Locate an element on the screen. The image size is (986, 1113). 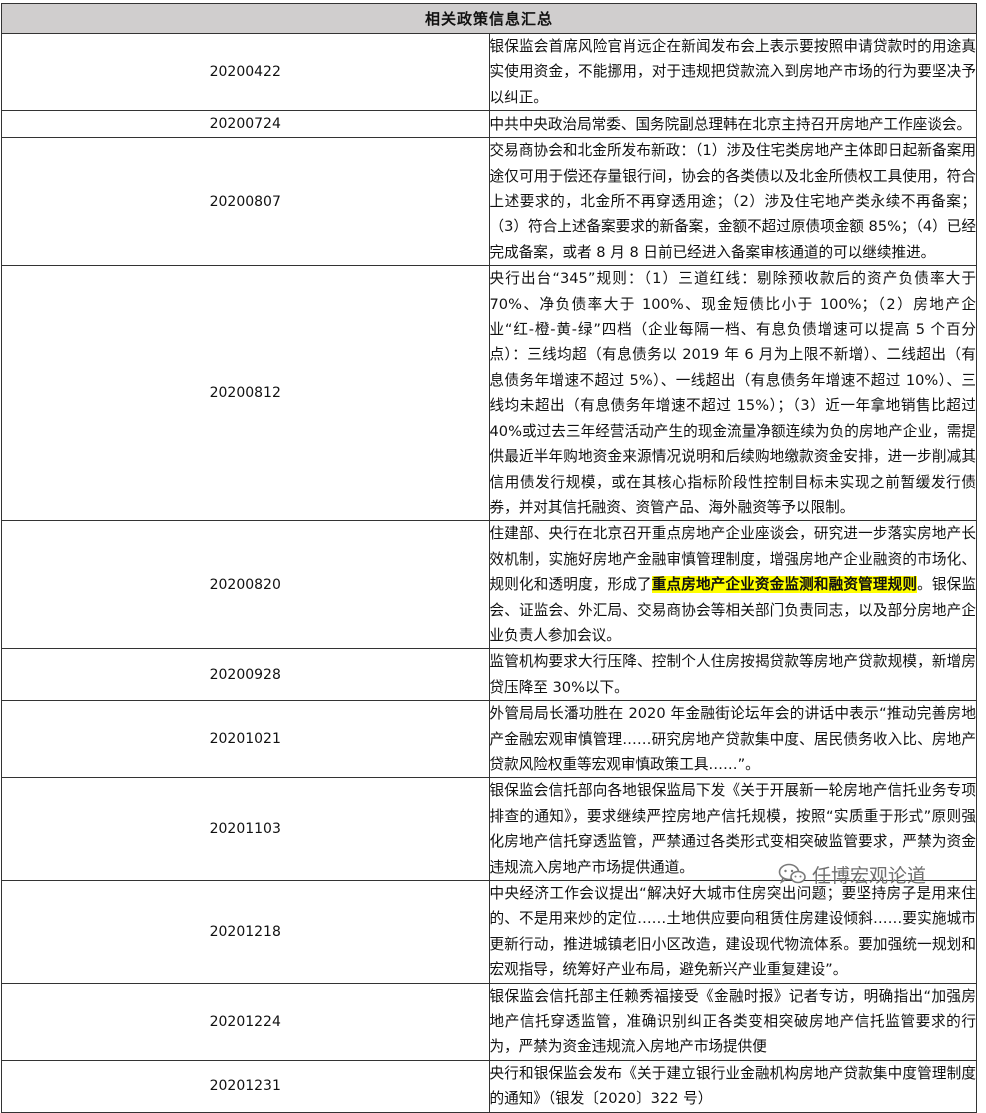
row-date: 20201224 is located at coordinates (245, 1021).